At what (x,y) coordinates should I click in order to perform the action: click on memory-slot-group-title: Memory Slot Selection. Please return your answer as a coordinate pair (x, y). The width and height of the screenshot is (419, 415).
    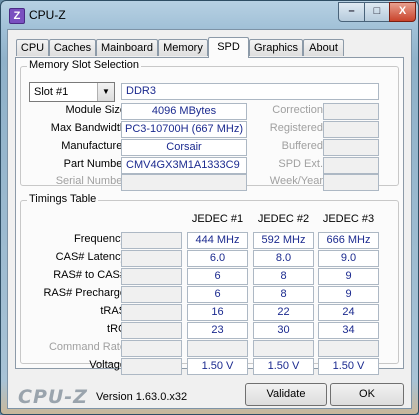
    Looking at the image, I should click on (84, 65).